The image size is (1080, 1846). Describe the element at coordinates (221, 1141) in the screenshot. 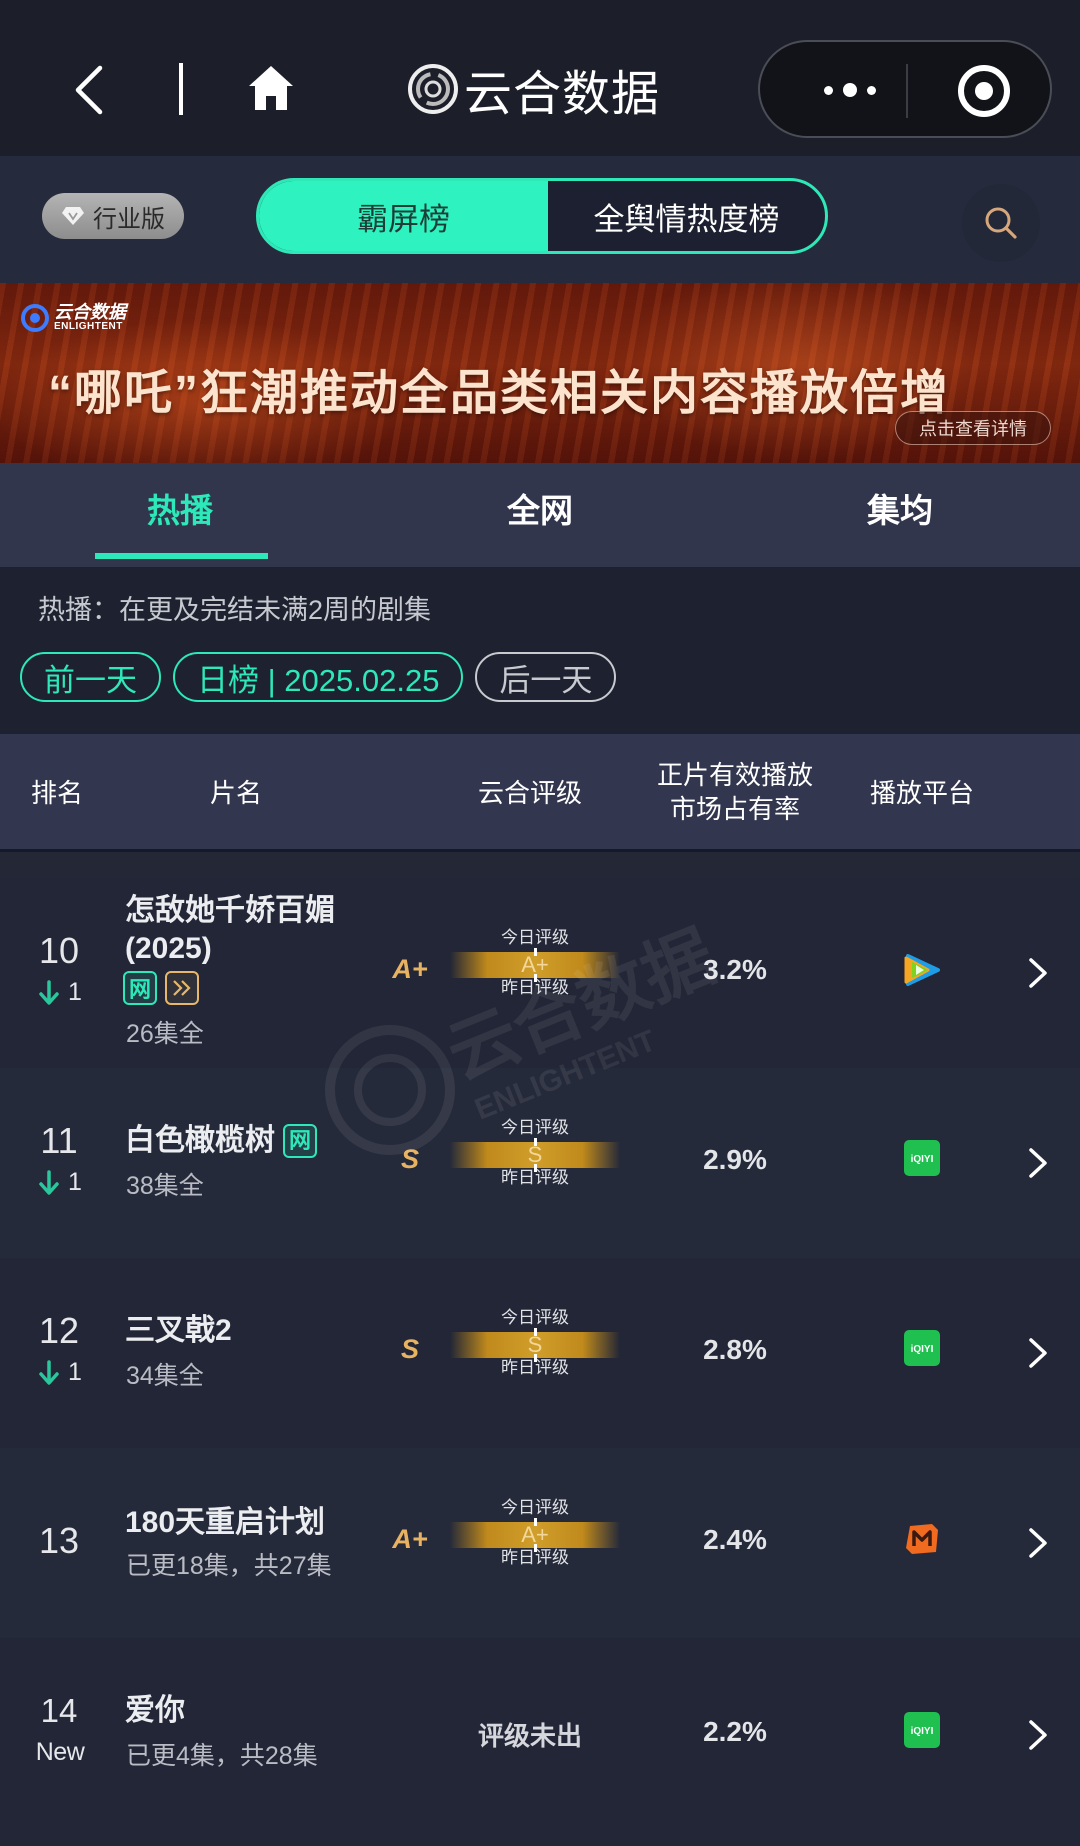

I see `show-title: 白色橄榄树 网` at that location.